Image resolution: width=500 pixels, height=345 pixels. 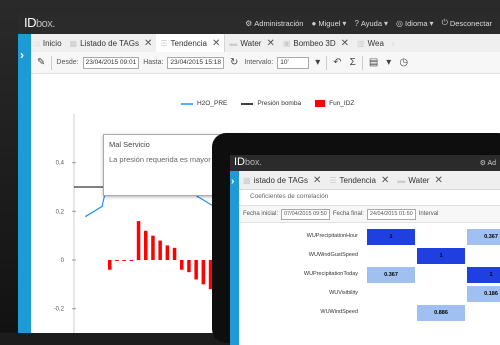 I want to click on y-tick-label: 0, so click(x=63, y=261).